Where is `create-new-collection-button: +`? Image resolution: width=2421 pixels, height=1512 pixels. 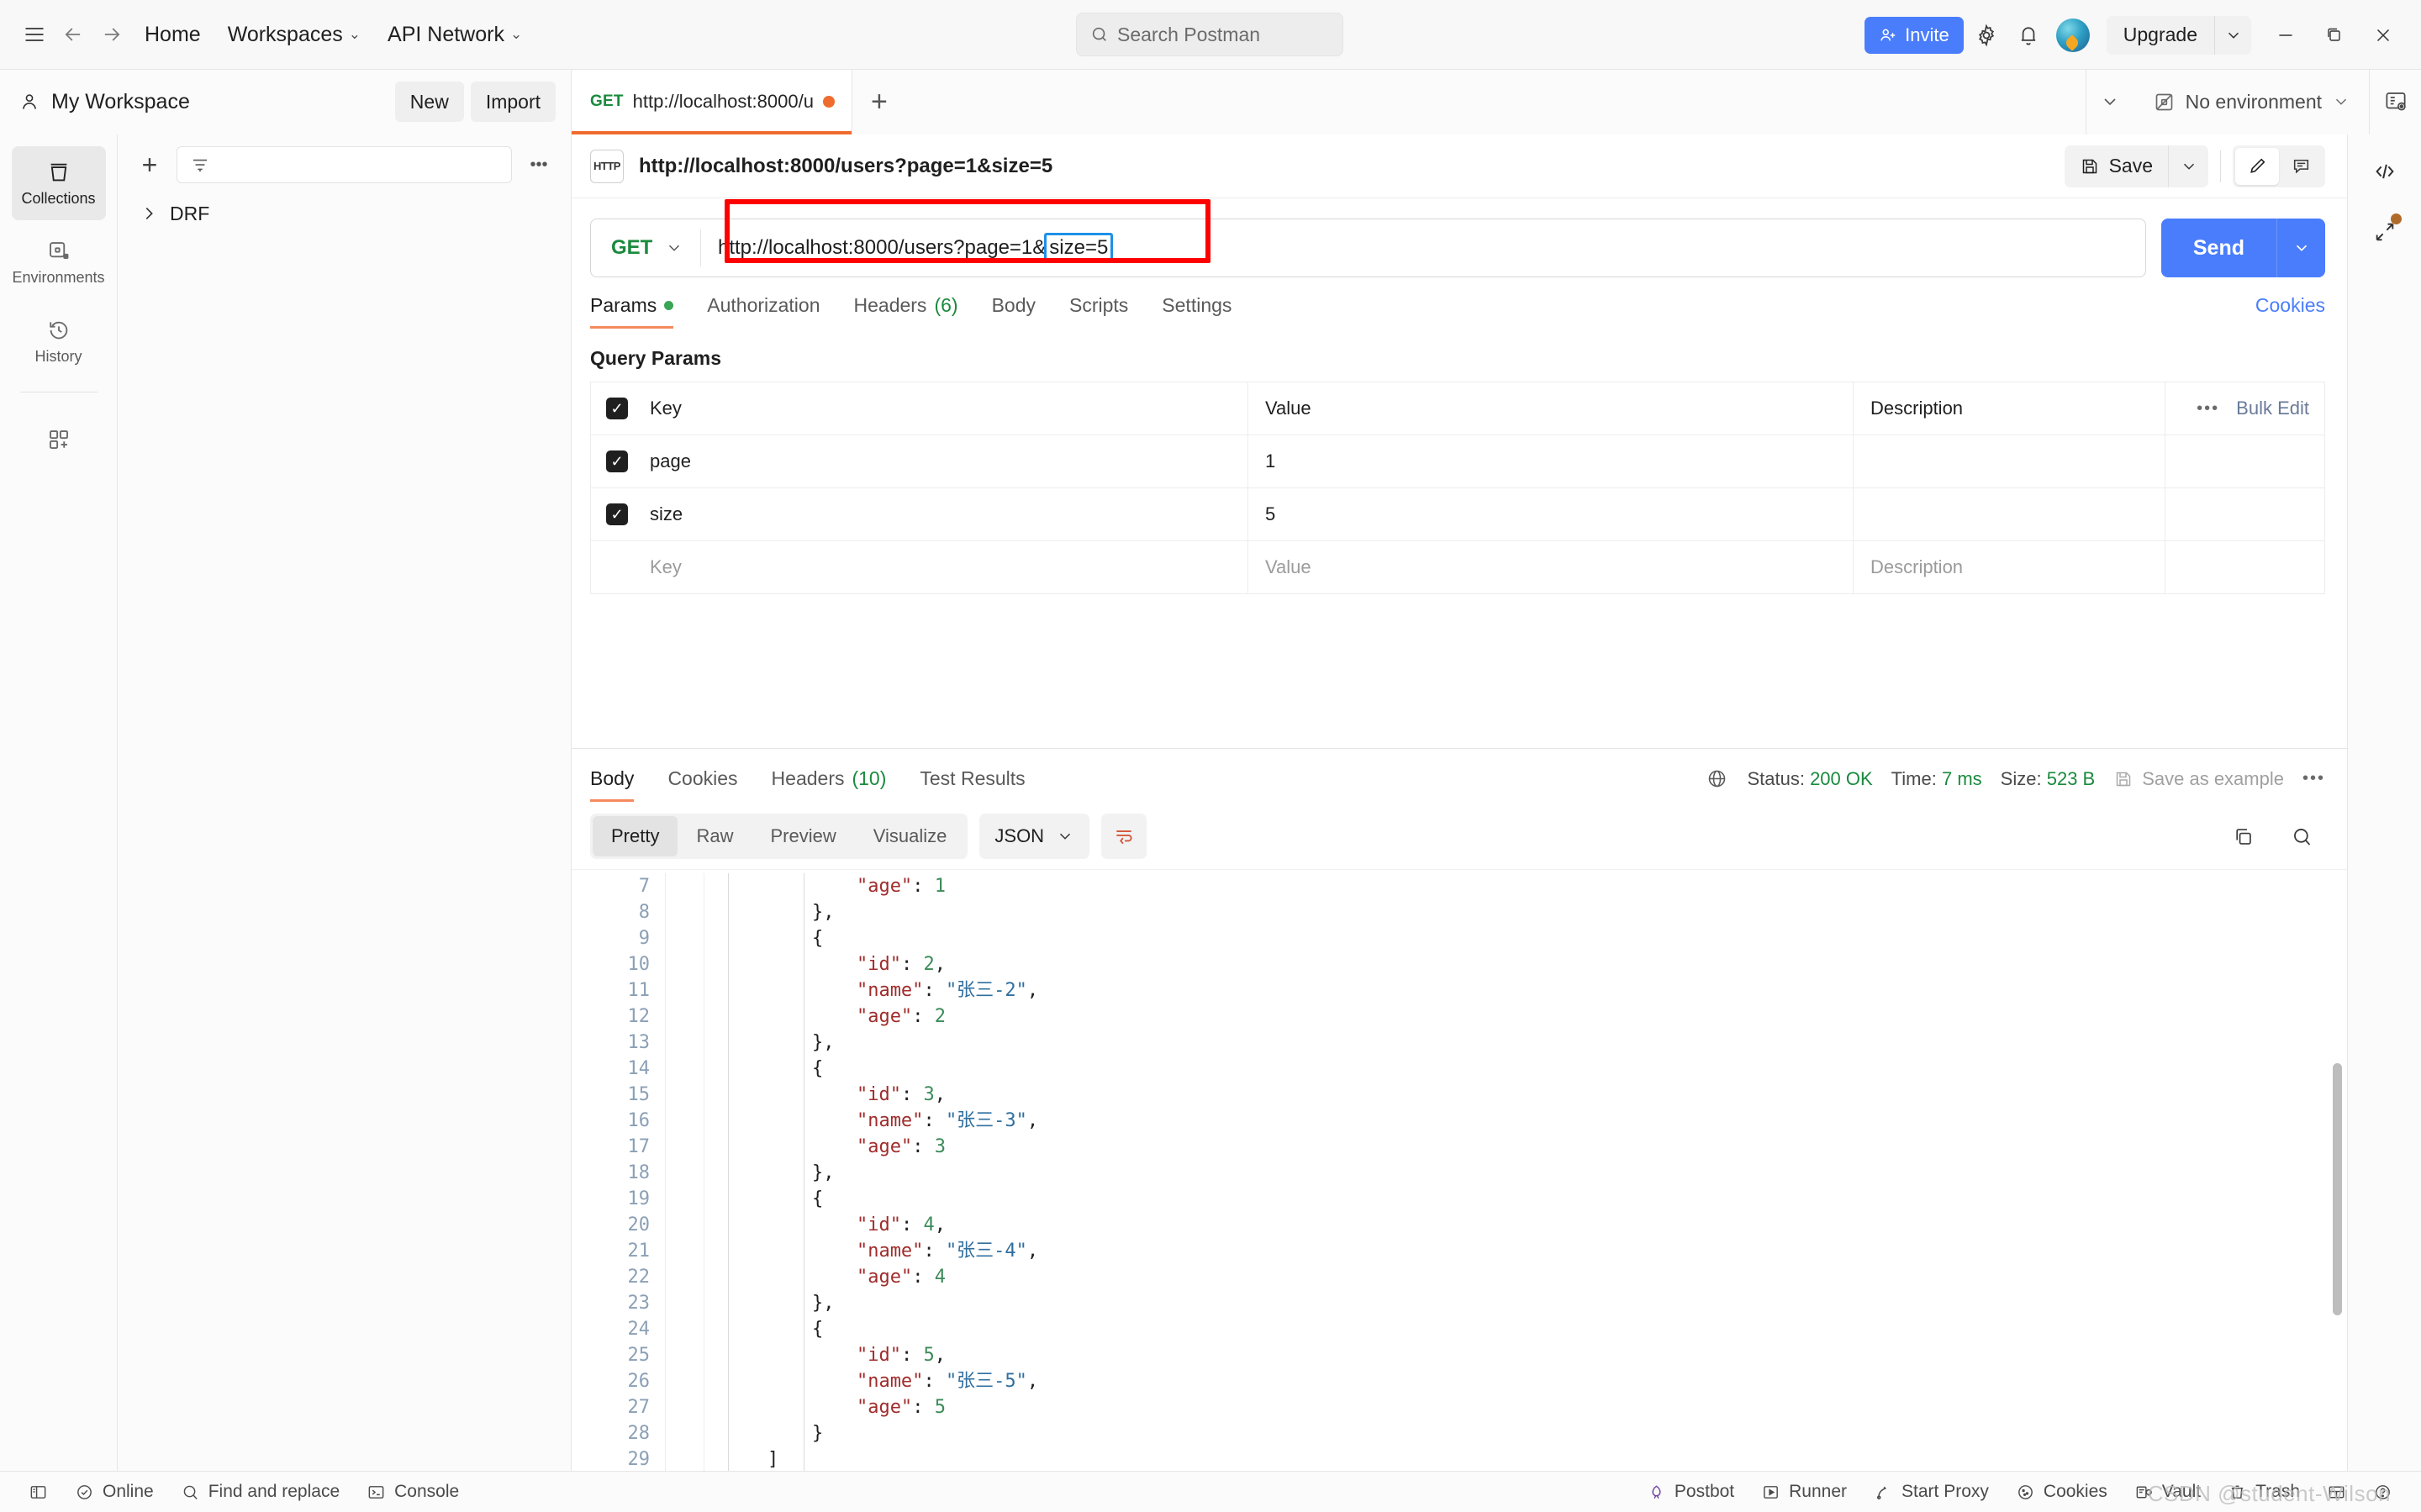 create-new-collection-button: + is located at coordinates (149, 165).